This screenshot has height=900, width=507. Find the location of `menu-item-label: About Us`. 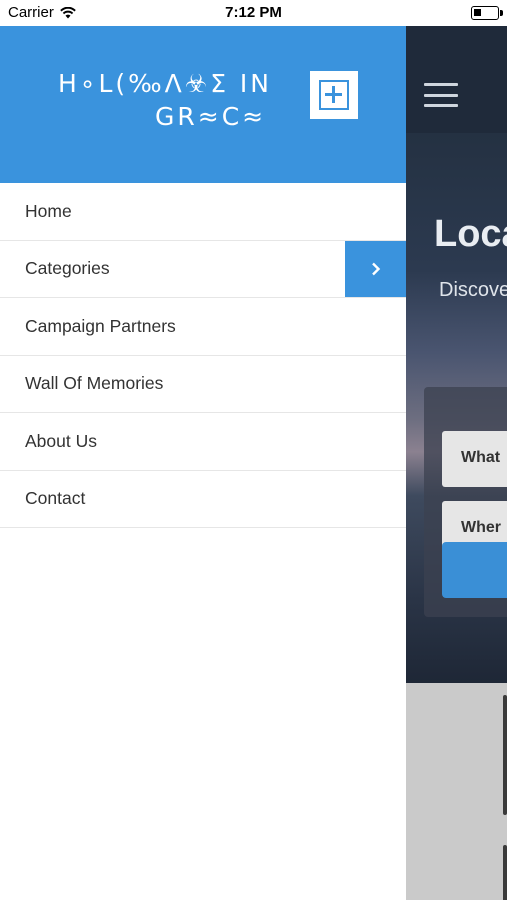

menu-item-label: About Us is located at coordinates (61, 440).